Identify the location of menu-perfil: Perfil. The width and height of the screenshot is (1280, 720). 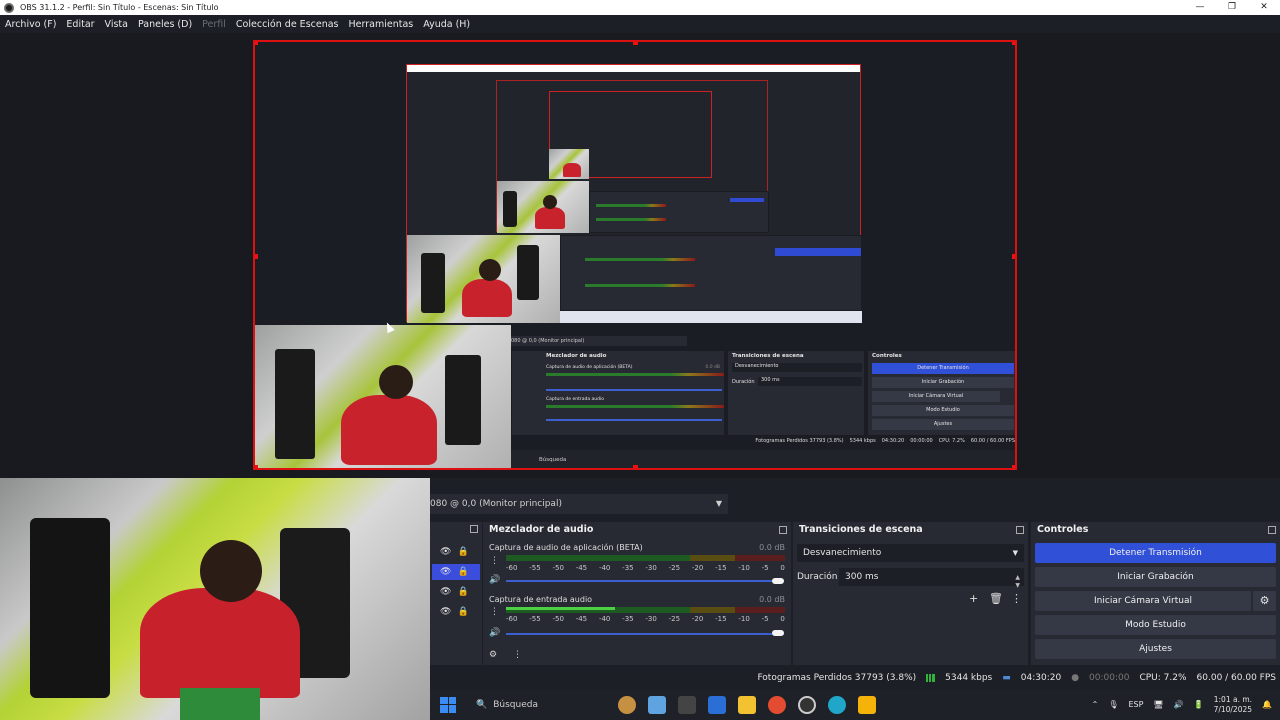
(214, 24).